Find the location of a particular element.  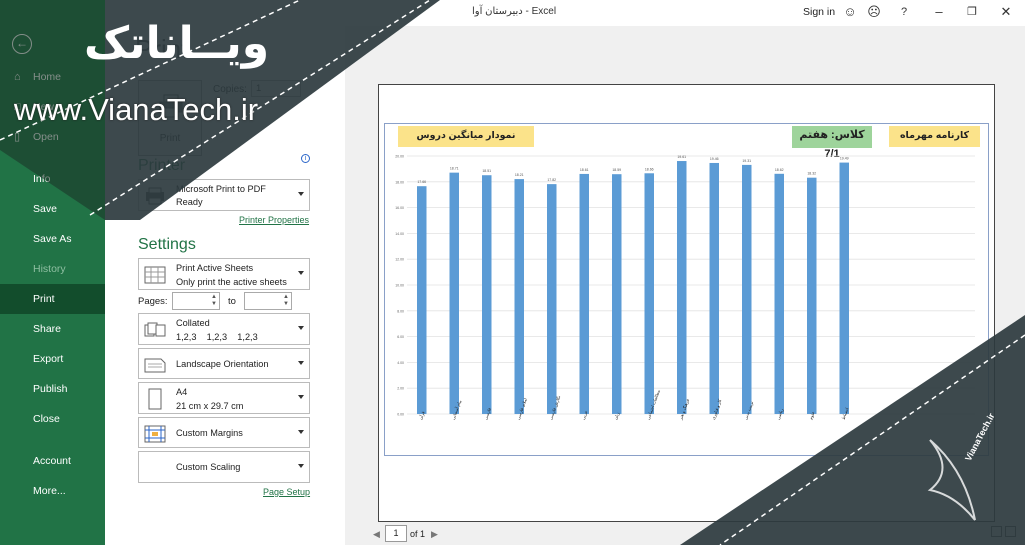

sidebar-item-print: Print is located at coordinates (52, 299).